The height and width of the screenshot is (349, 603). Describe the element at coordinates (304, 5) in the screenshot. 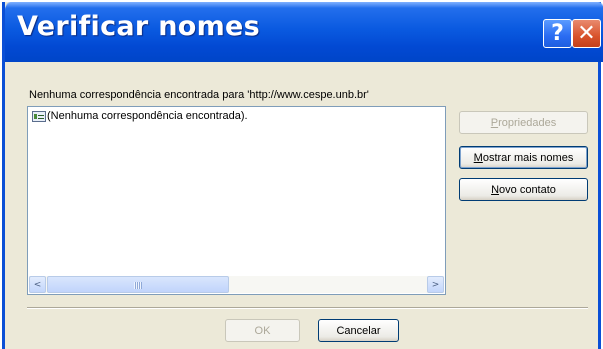

I see `title-bar-highlight` at that location.